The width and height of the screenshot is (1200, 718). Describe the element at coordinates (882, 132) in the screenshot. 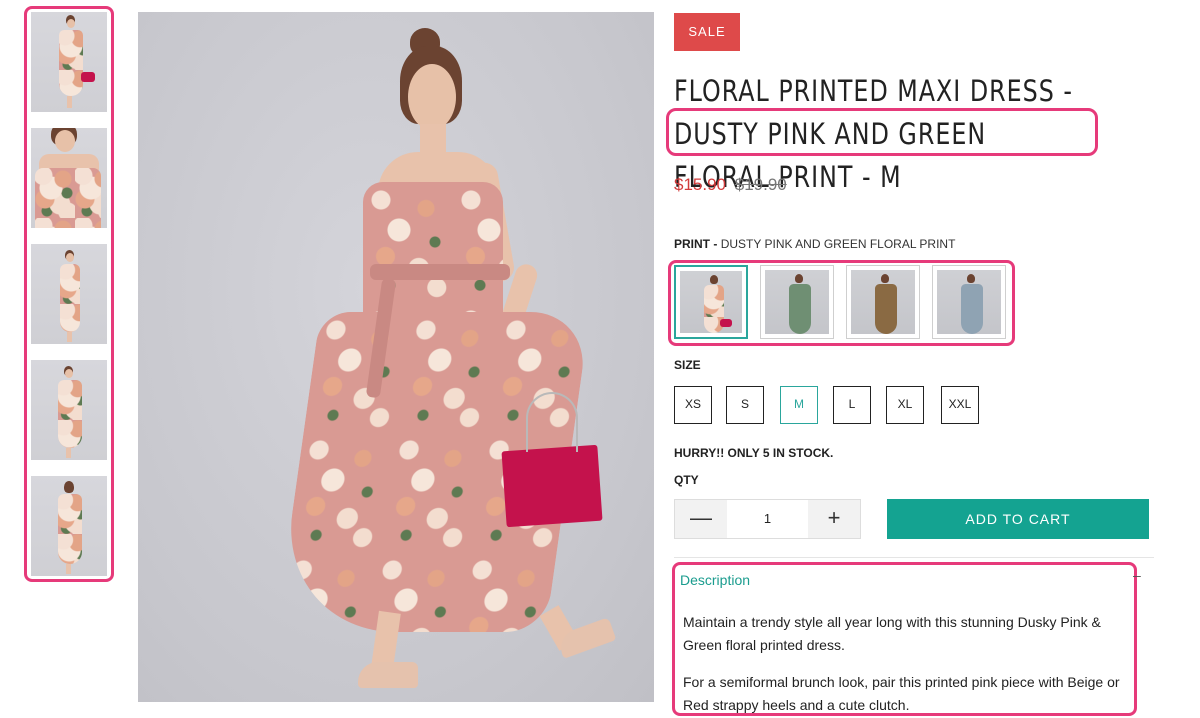

I see `title-highlight` at that location.